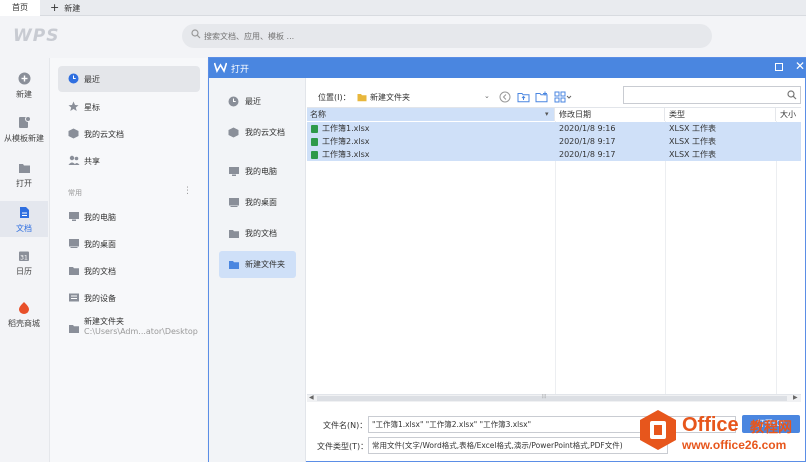  What do you see at coordinates (24, 122) in the screenshot?
I see `template-icon` at bounding box center [24, 122].